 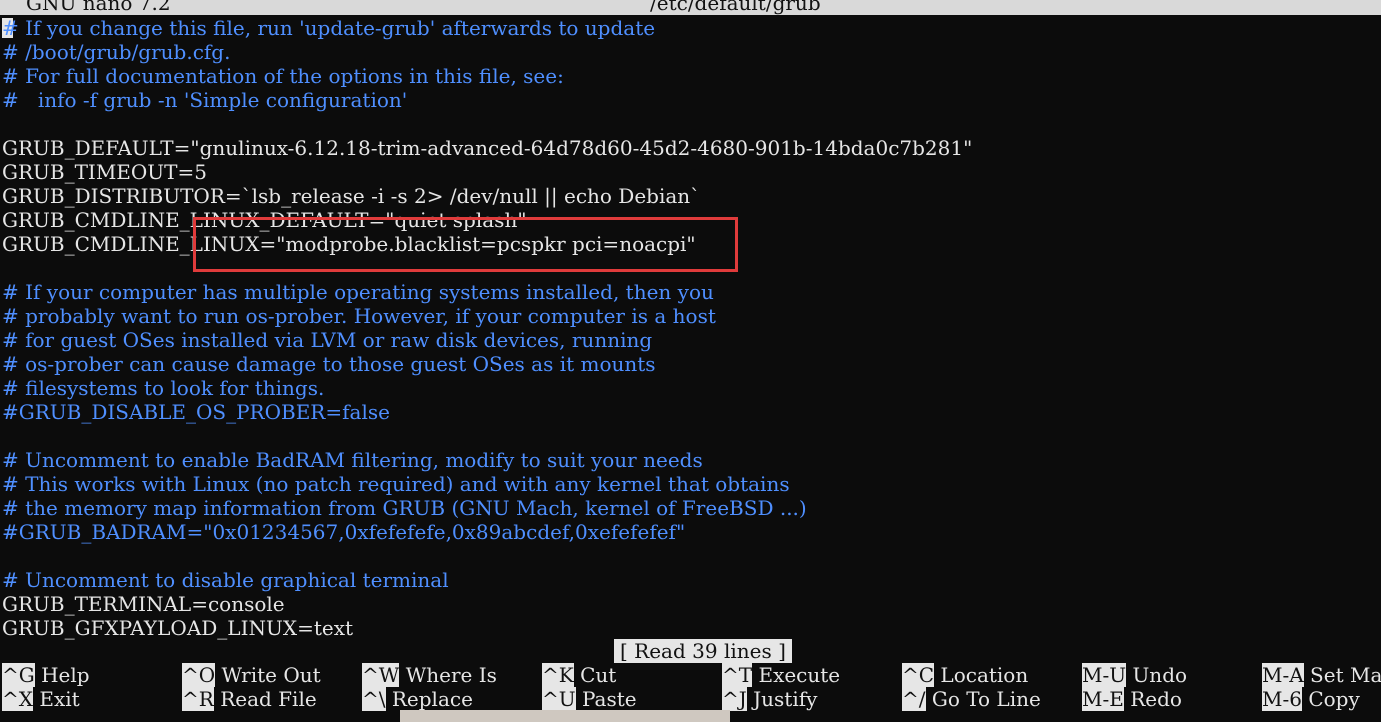 What do you see at coordinates (432, 699) in the screenshot?
I see `shortcut-label: Replace` at bounding box center [432, 699].